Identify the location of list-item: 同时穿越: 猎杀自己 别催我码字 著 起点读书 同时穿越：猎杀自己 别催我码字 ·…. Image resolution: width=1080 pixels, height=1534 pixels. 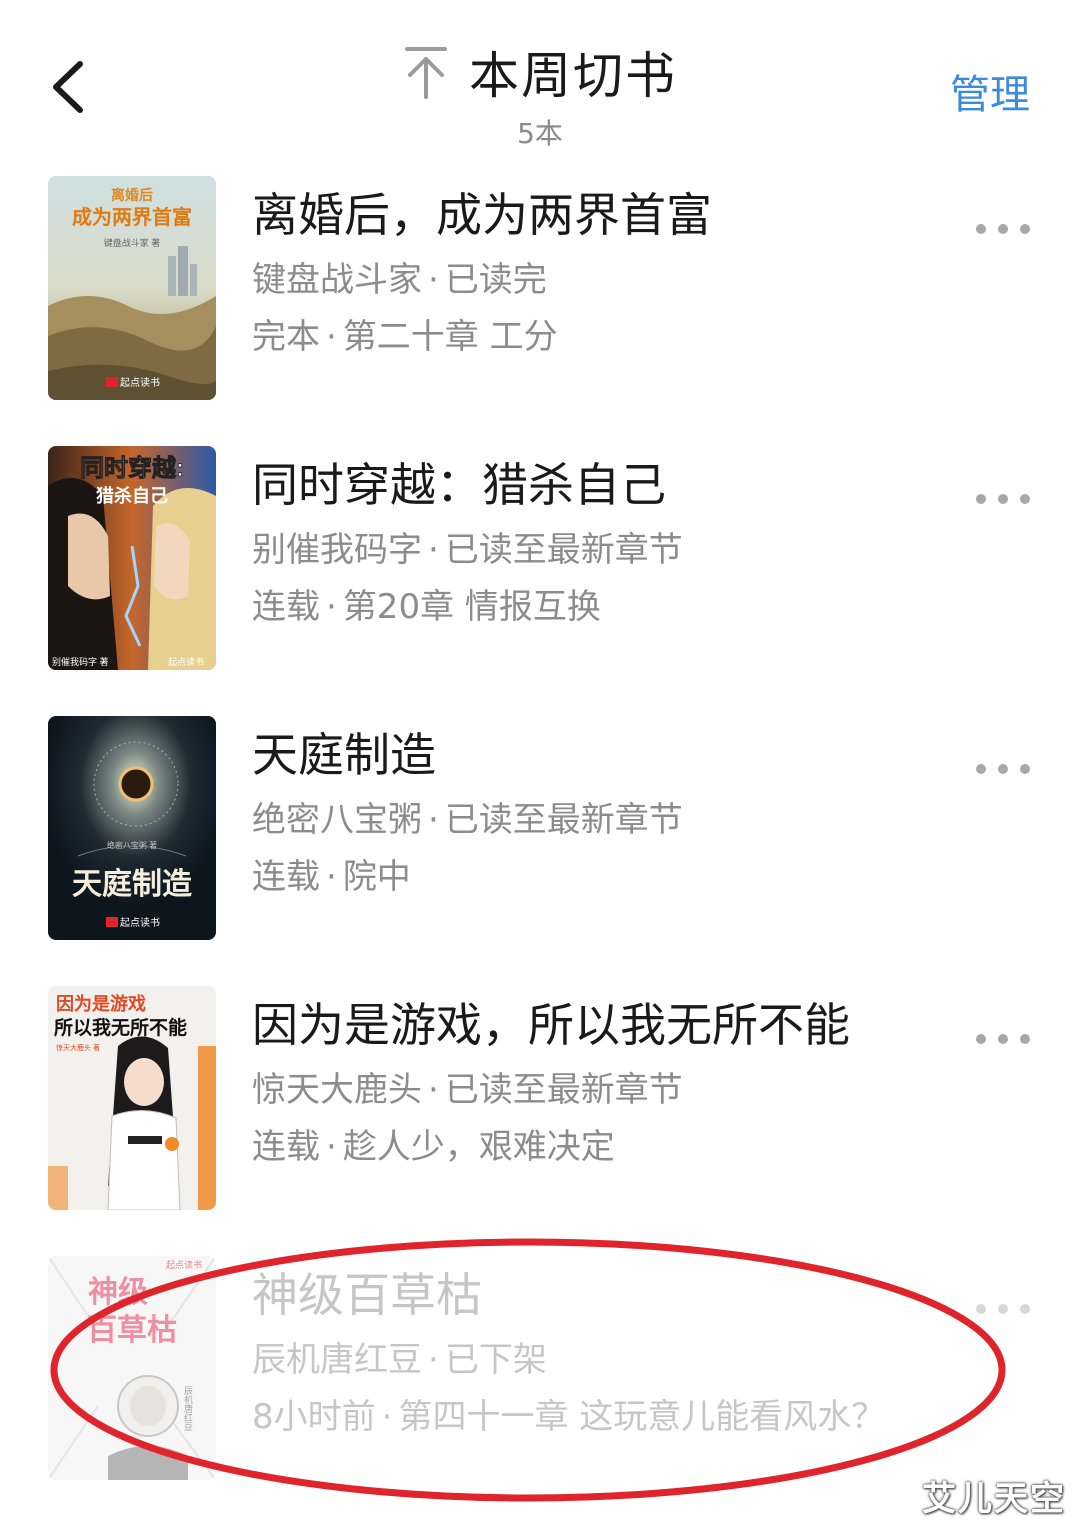
(540, 559).